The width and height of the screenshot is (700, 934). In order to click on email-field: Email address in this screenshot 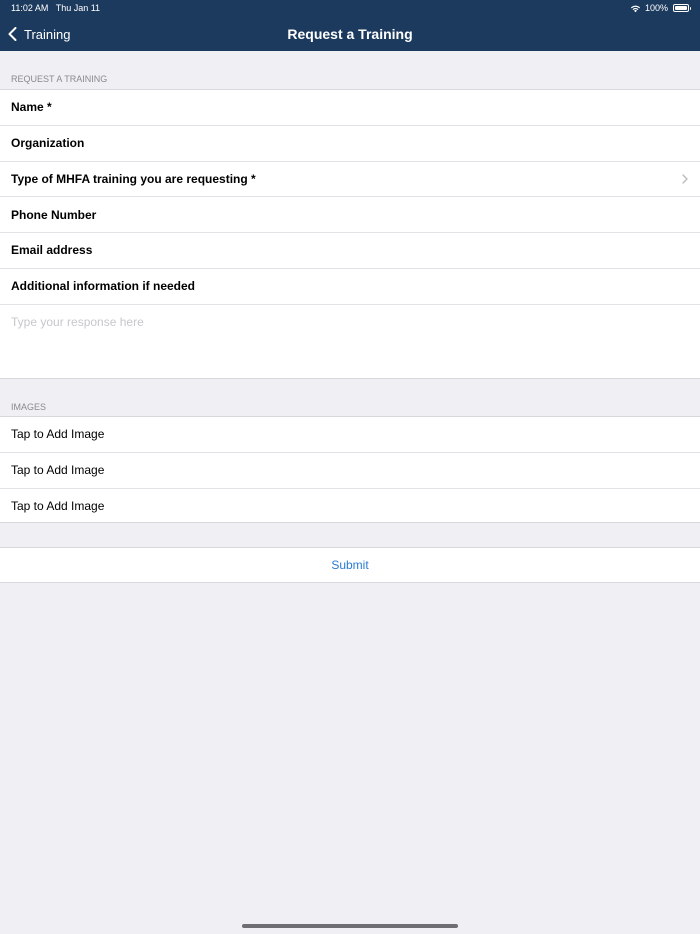, I will do `click(350, 251)`.